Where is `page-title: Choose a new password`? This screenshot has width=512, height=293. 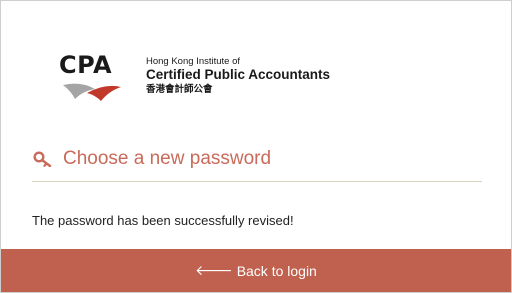
page-title: Choose a new password is located at coordinates (167, 158).